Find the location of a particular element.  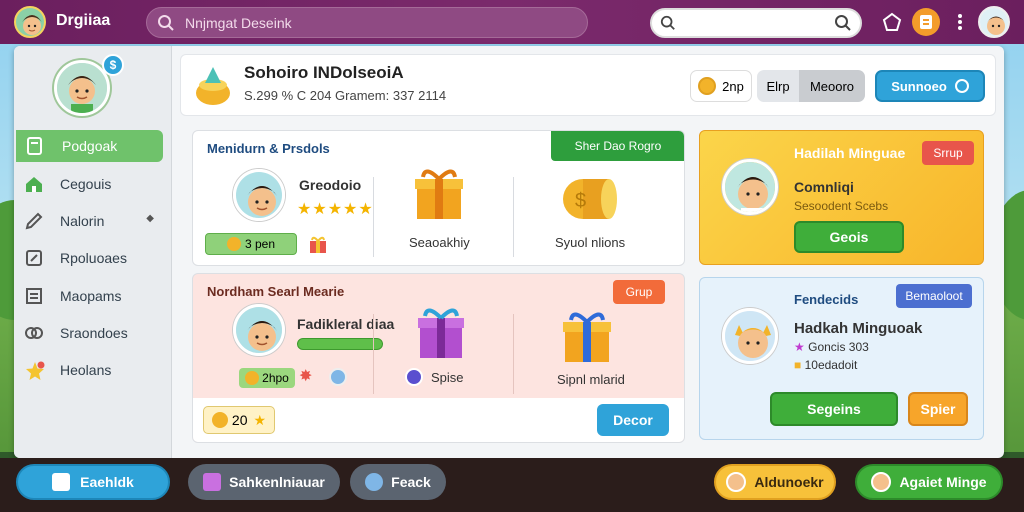

sidebar-item-cegouis: Cegouis is located at coordinates (89, 184).